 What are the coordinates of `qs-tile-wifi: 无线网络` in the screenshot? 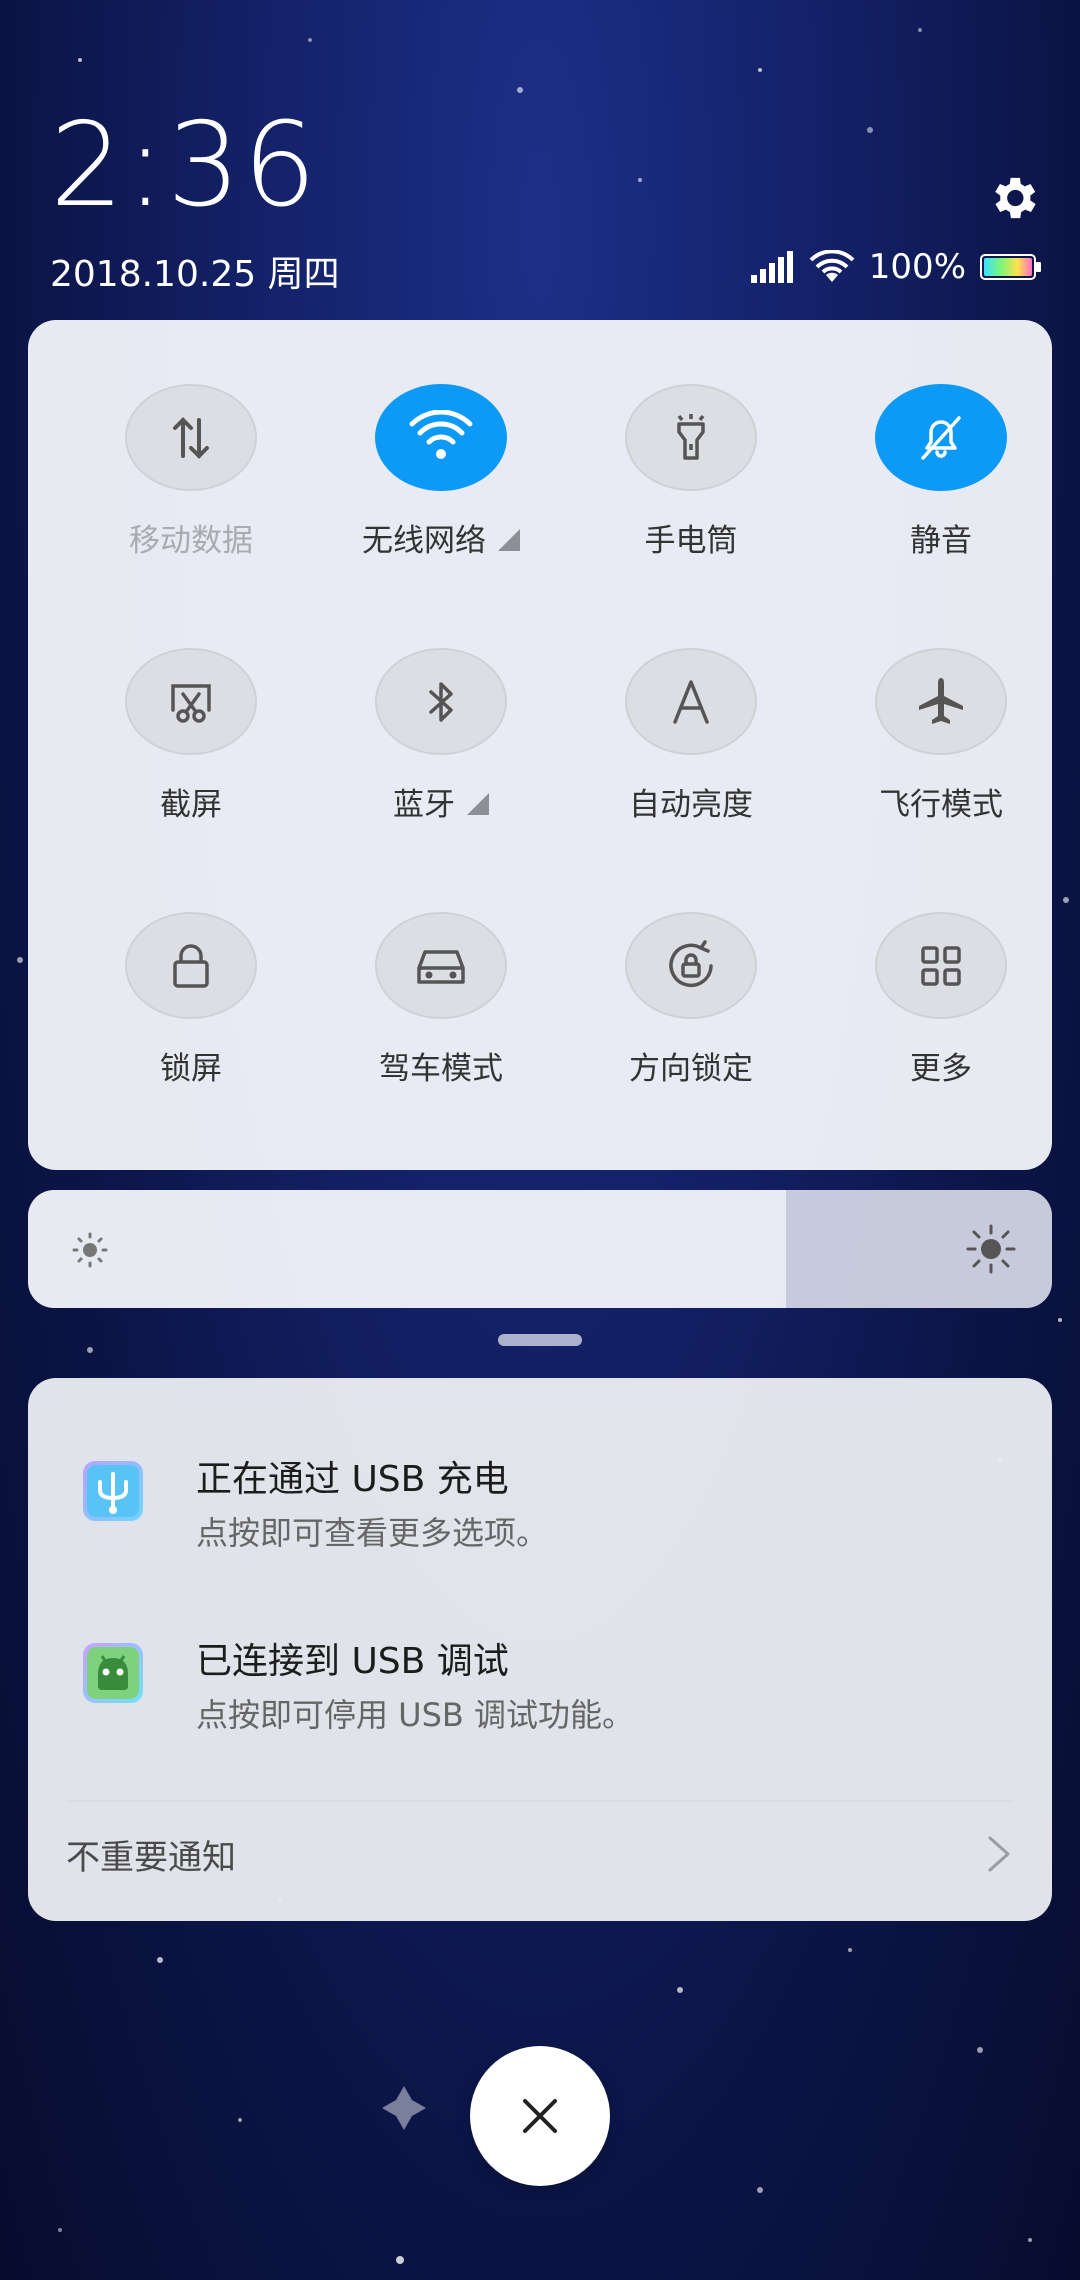 It's located at (441, 440).